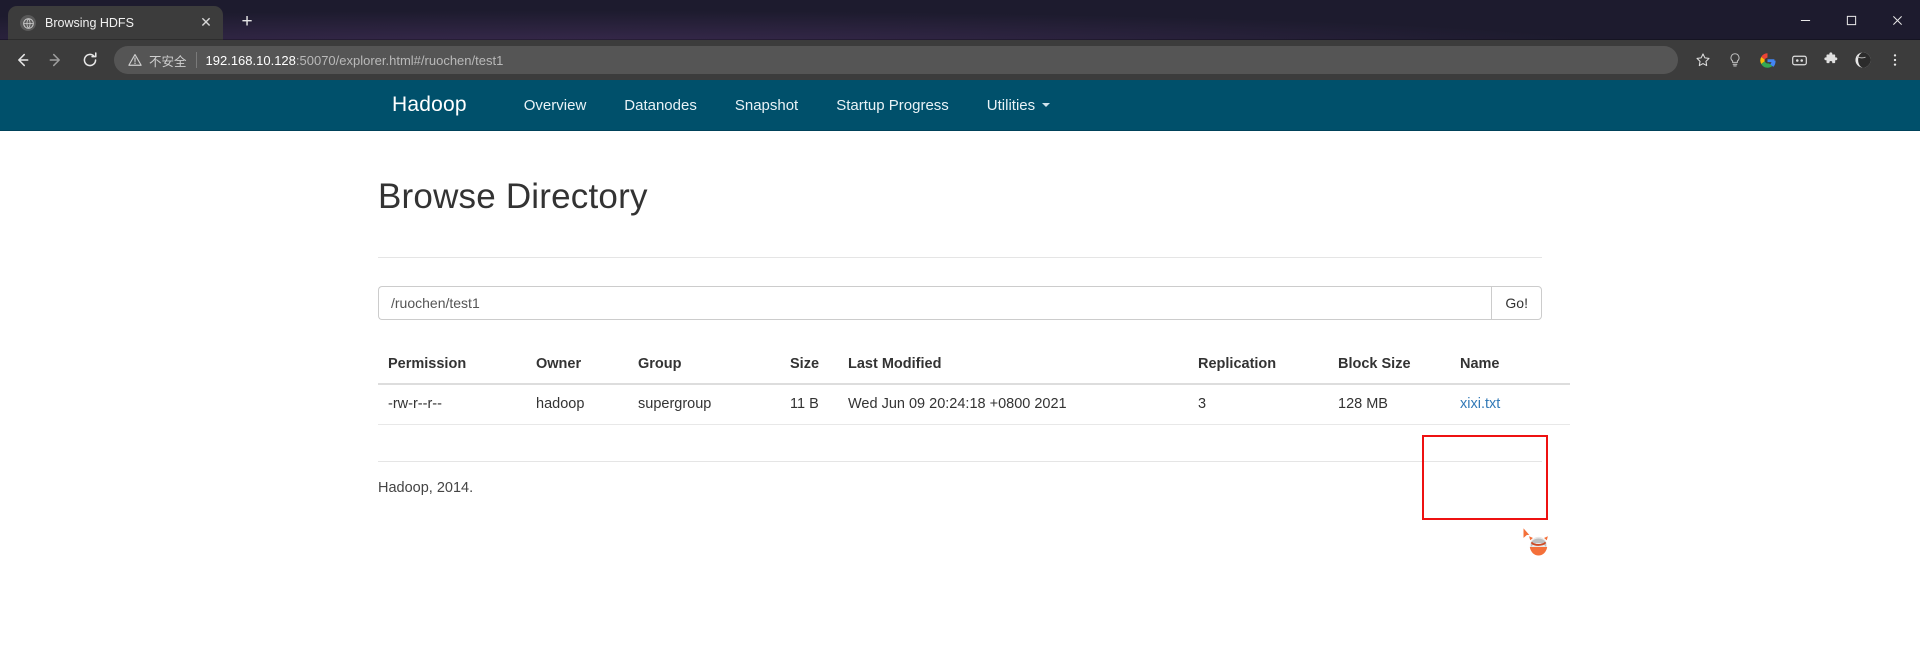  I want to click on col-header-last-modified: Last Modified, so click(1013, 366).